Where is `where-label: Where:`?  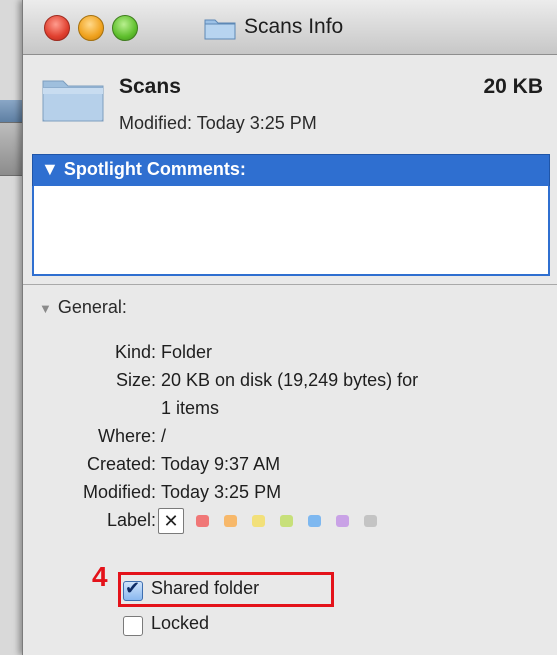 where-label: Where: is located at coordinates (126, 436).